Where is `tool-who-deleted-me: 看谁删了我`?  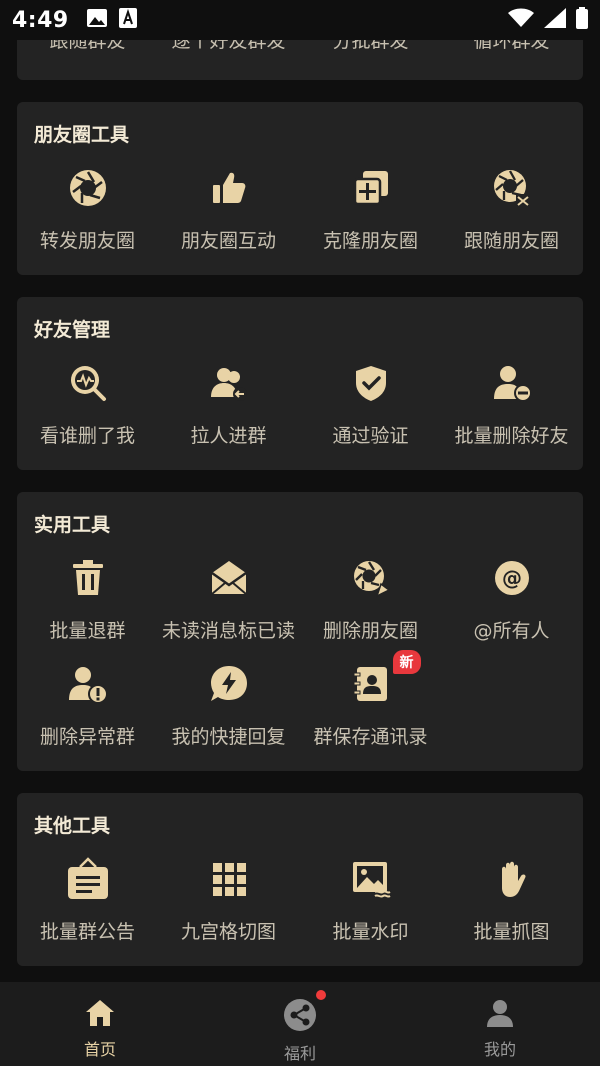
tool-who-deleted-me: 看谁删了我 is located at coordinates (87, 411).